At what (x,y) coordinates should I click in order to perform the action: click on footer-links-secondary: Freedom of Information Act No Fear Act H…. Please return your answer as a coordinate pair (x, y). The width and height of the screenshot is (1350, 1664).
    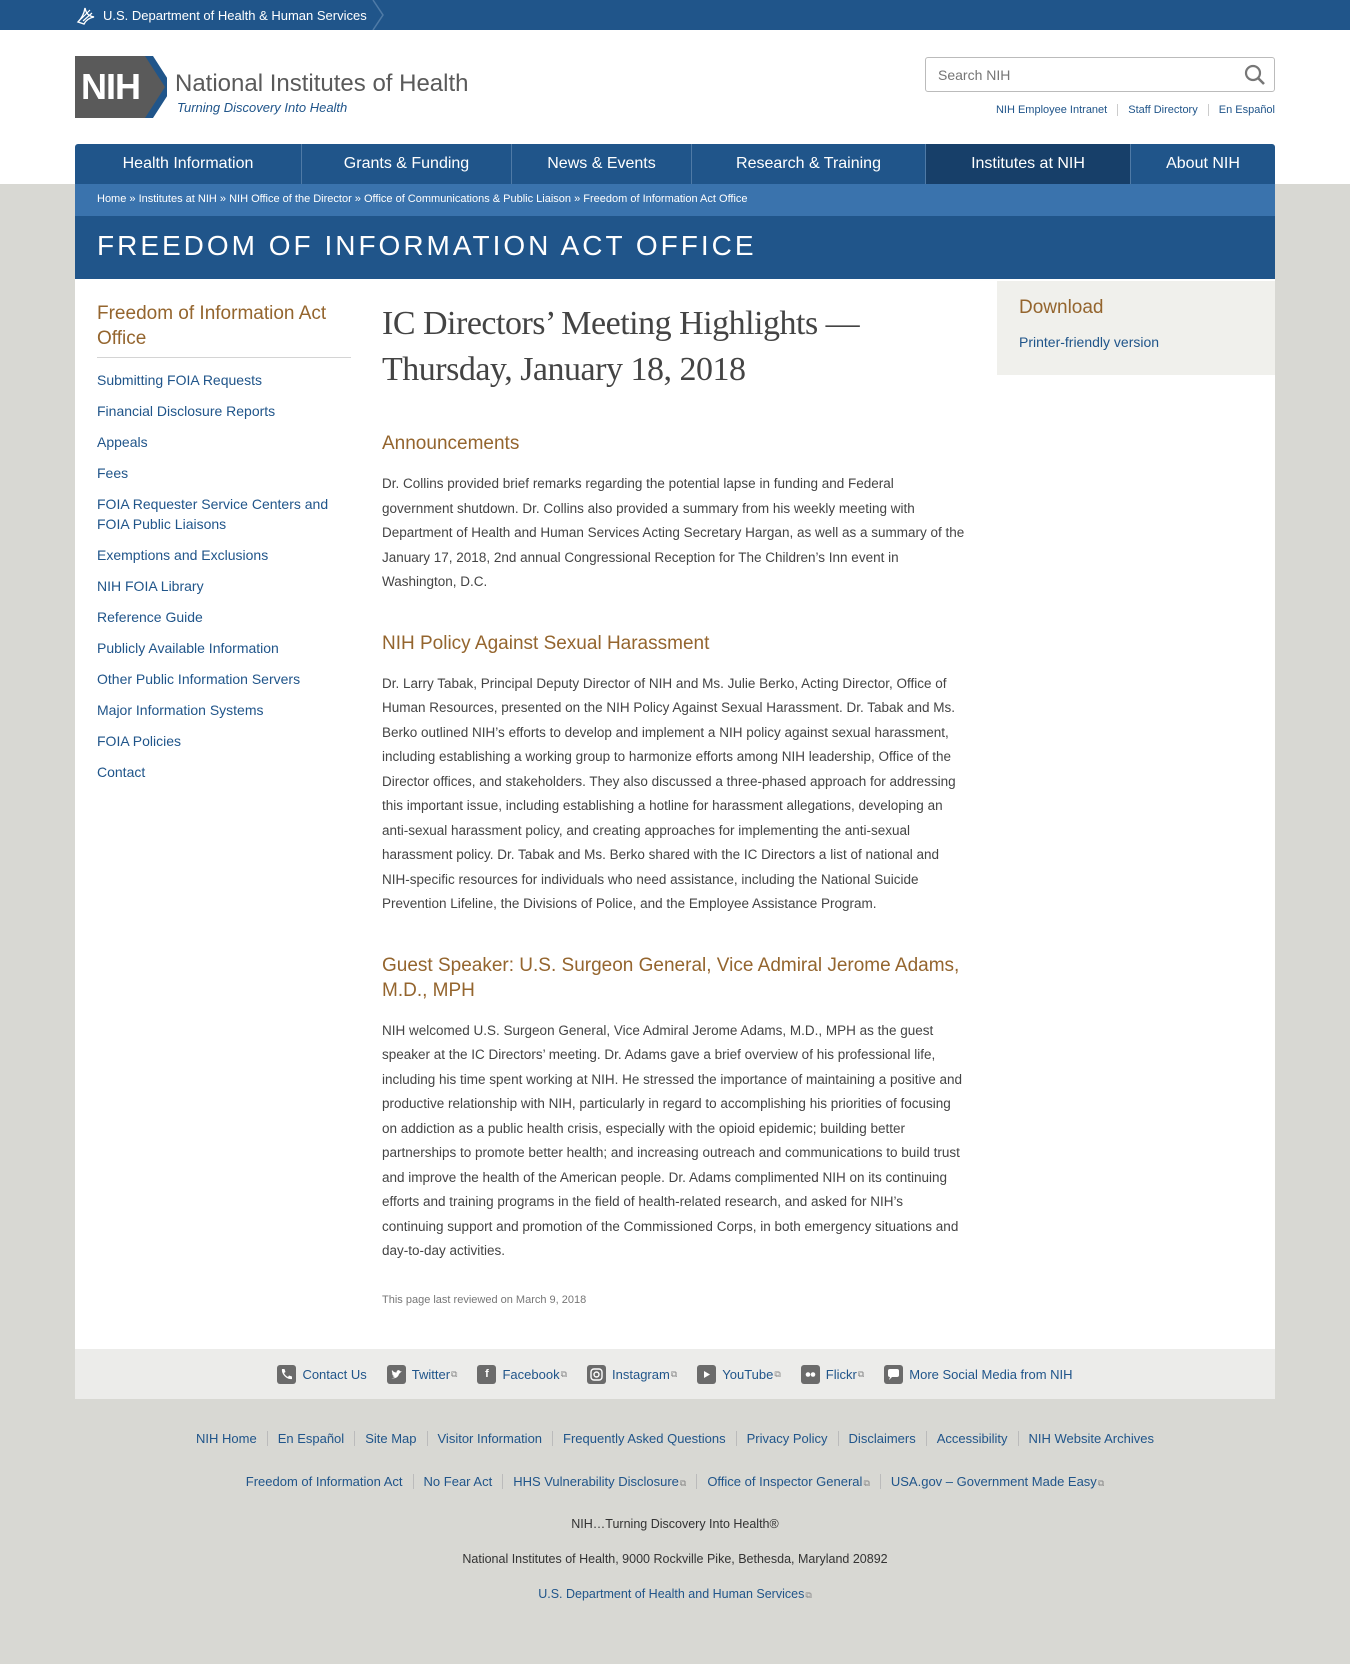
    Looking at the image, I should click on (675, 1481).